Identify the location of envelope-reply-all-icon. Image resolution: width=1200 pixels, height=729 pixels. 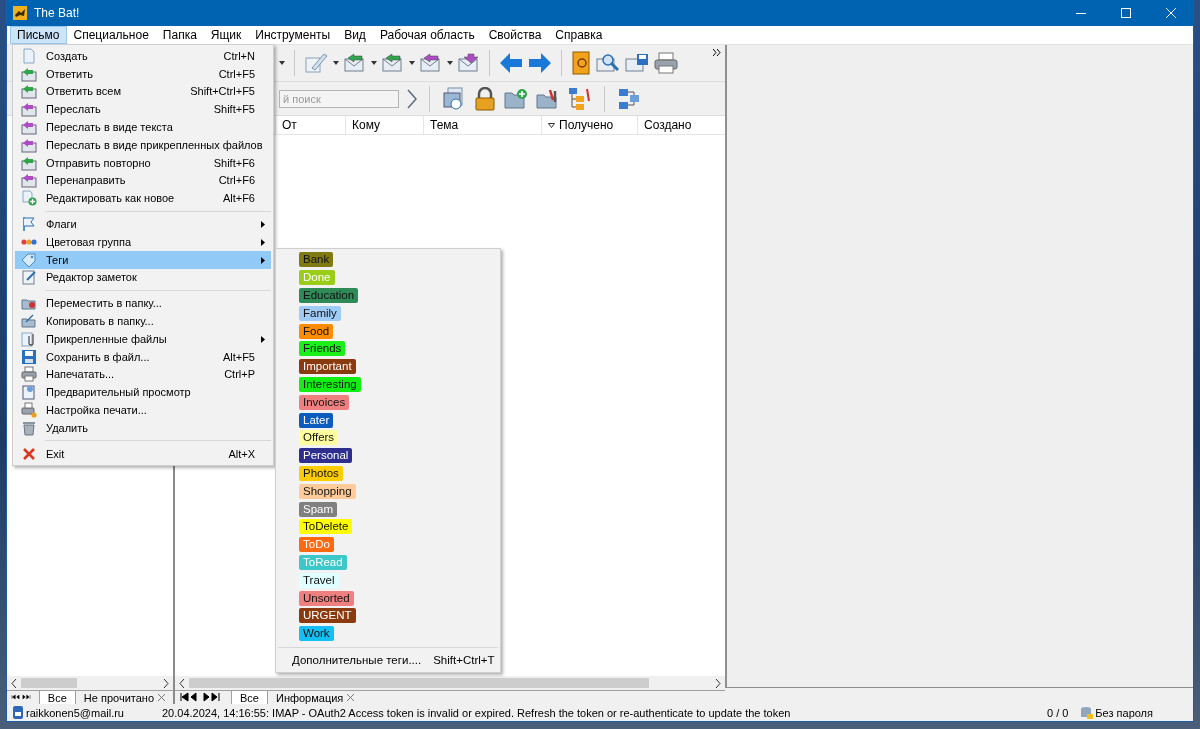
(393, 63).